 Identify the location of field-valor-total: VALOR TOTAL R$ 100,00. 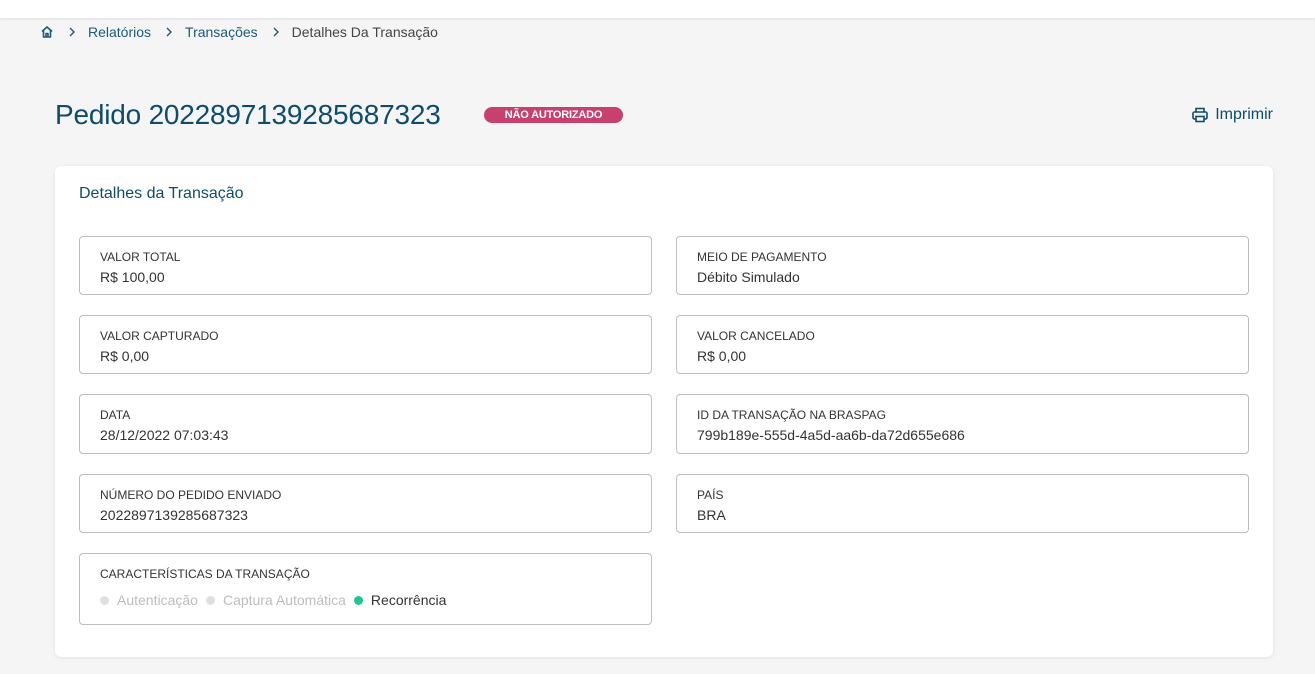
(365, 265).